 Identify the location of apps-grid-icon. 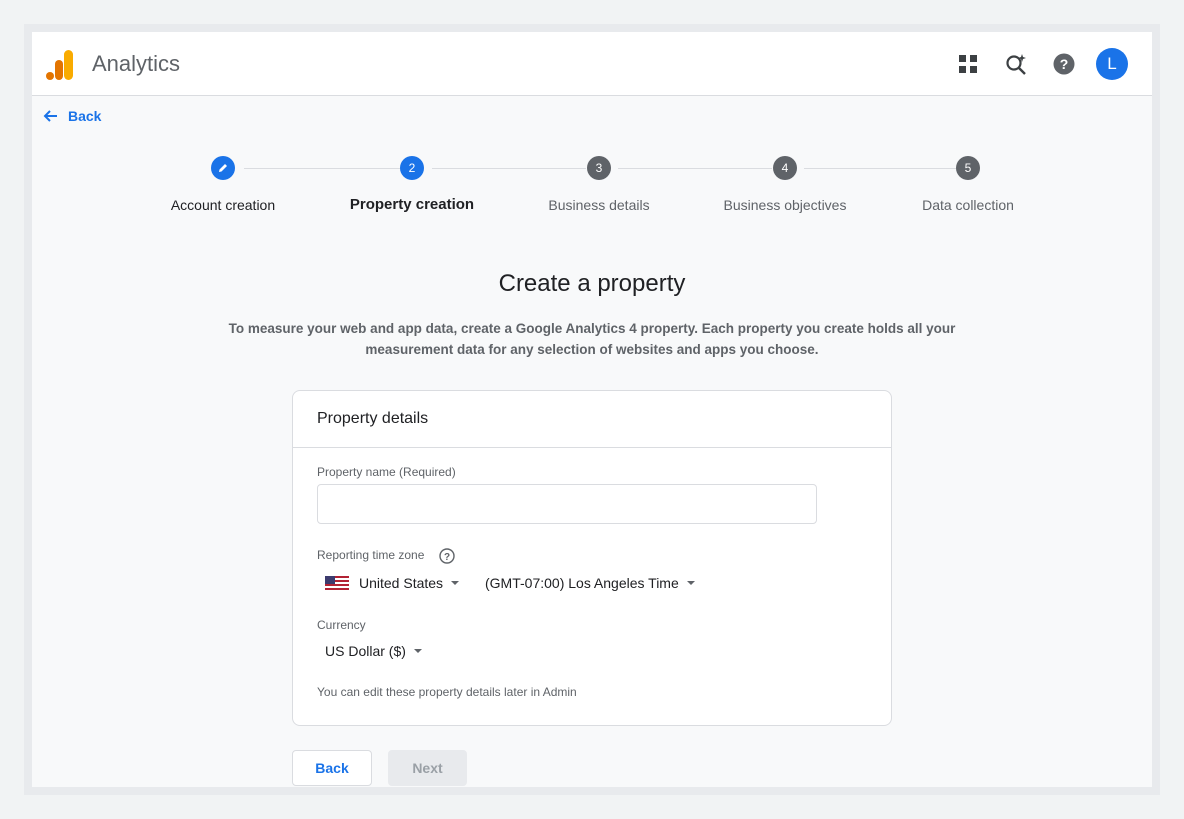
(968, 64).